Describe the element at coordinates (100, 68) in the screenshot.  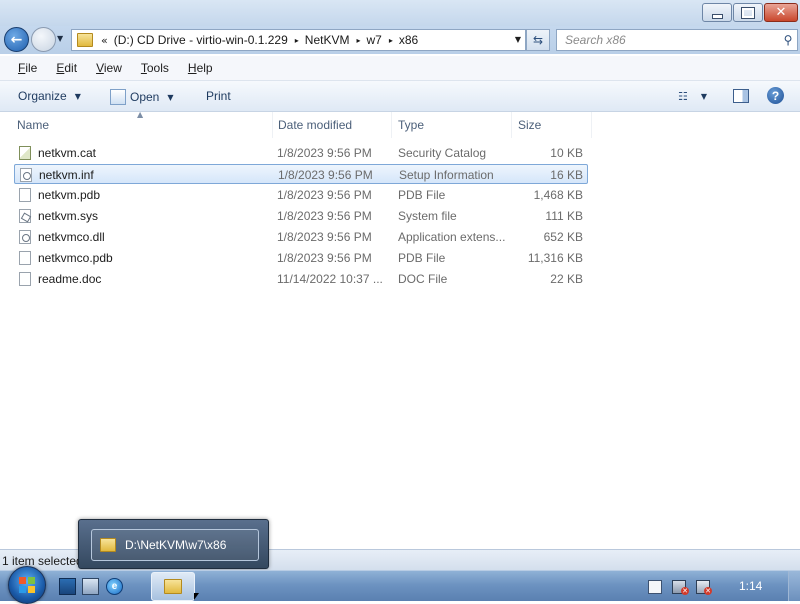
I see `menu-view-mnemonic: V` at that location.